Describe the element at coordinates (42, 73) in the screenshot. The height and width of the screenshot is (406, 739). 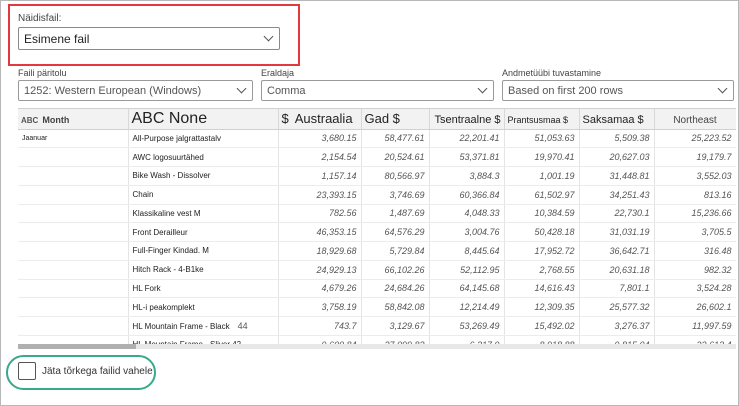
I see `file-origin-label: Faili päritolu` at that location.